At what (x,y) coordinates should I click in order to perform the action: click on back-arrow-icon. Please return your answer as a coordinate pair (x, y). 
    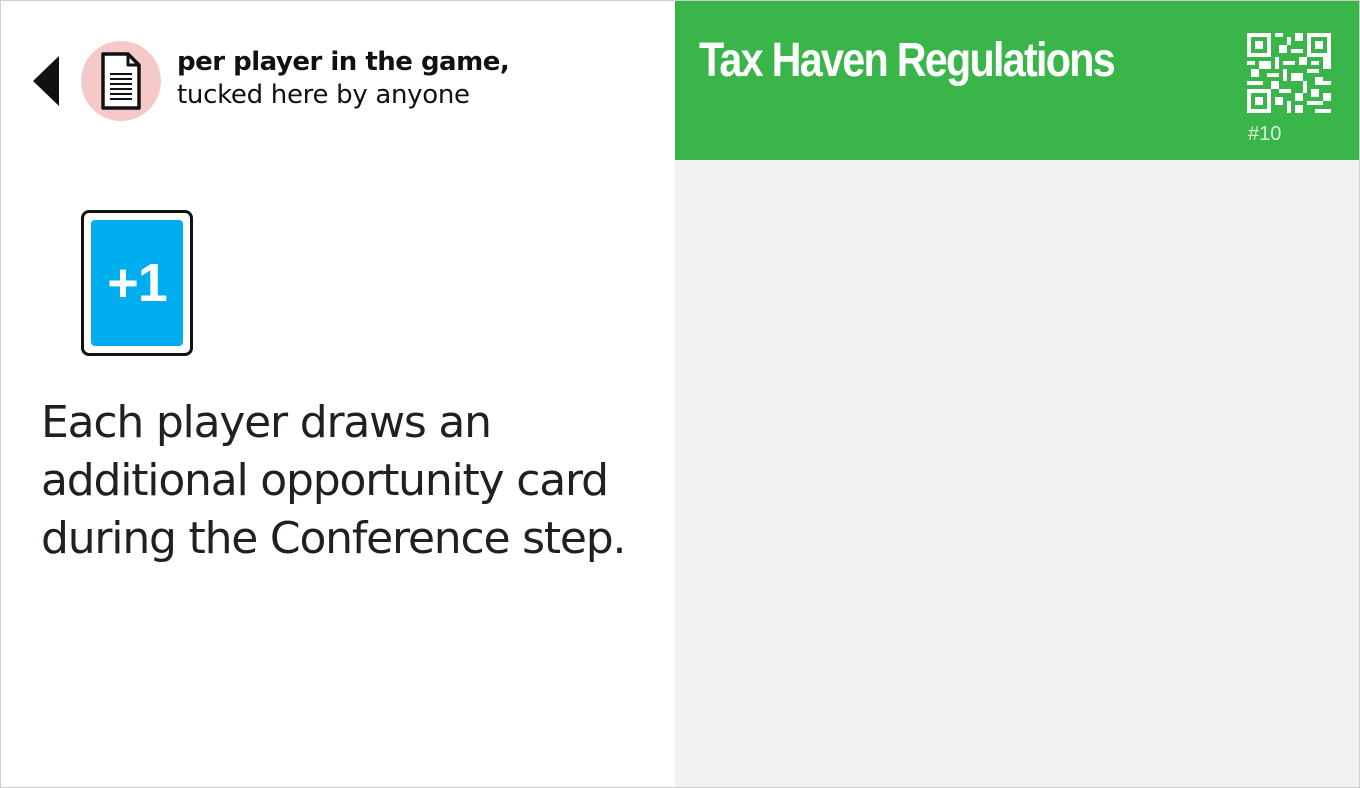
    Looking at the image, I should click on (46, 81).